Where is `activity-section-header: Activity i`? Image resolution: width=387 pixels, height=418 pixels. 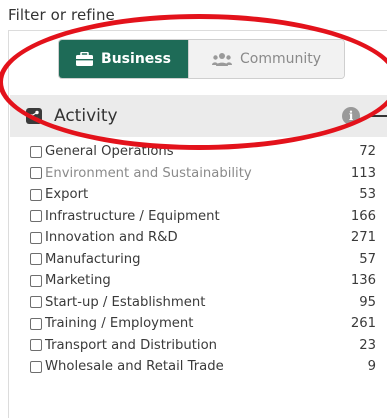 activity-section-header: Activity i is located at coordinates (198, 116).